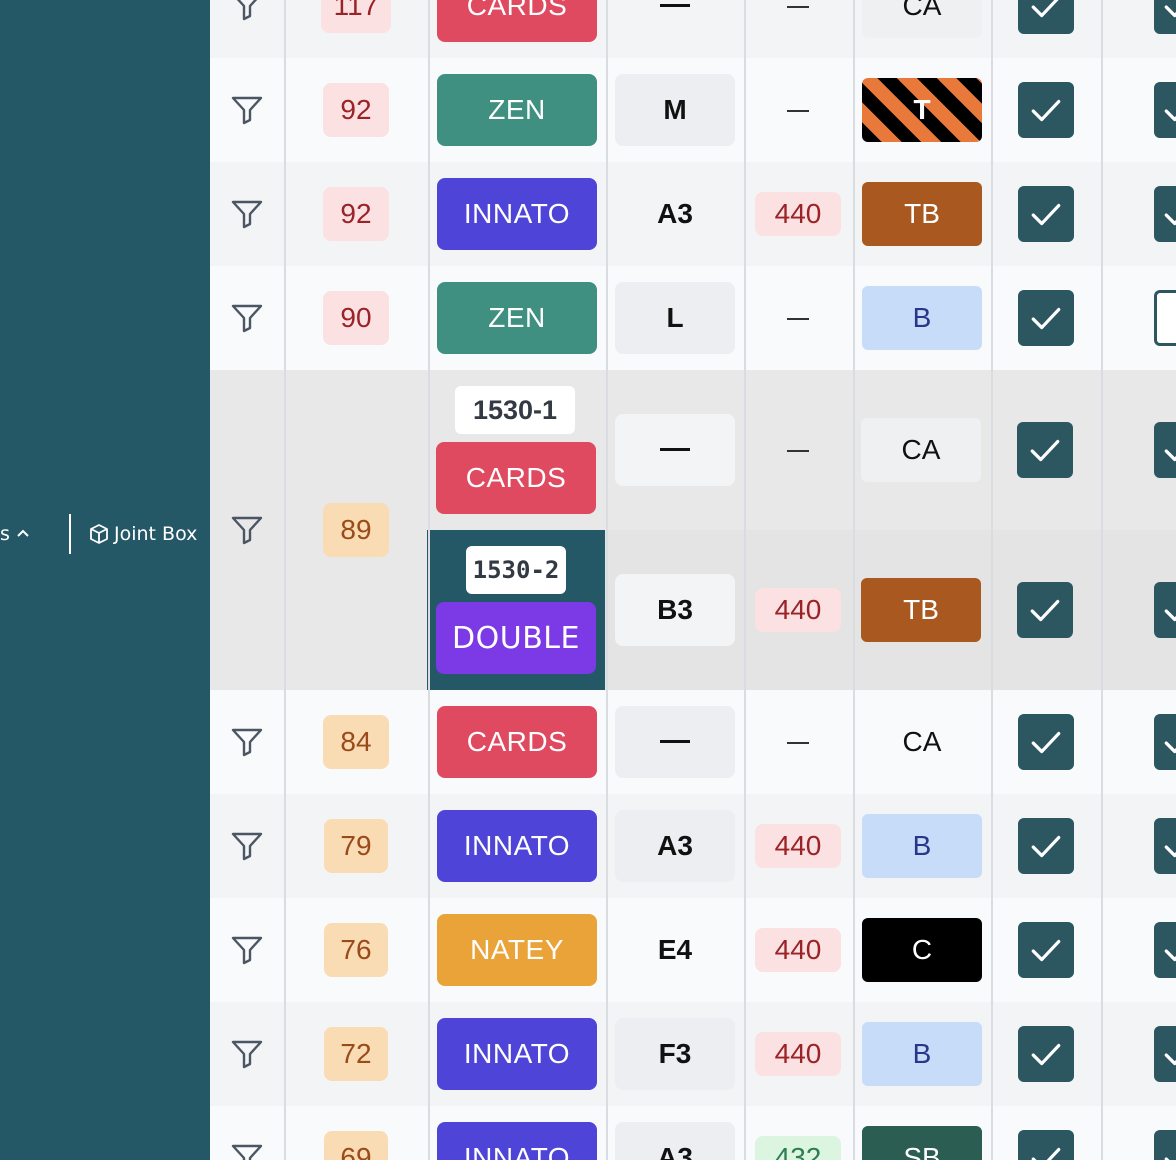 This screenshot has height=1170, width=1176. What do you see at coordinates (356, 1054) in the screenshot?
I see `score-badge: 72` at bounding box center [356, 1054].